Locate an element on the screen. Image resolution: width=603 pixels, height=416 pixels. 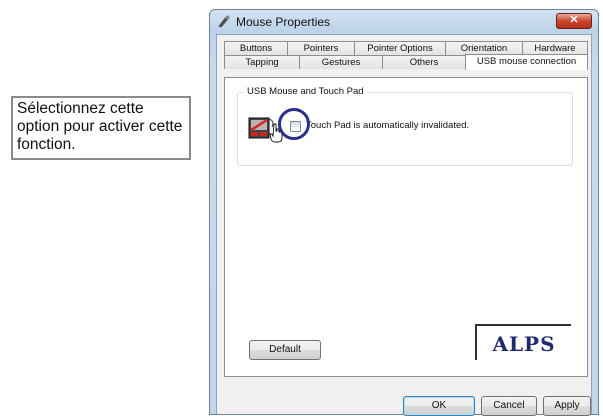
tab-usb-mouse-connection: USB mouse connection is located at coordinates (526, 62).